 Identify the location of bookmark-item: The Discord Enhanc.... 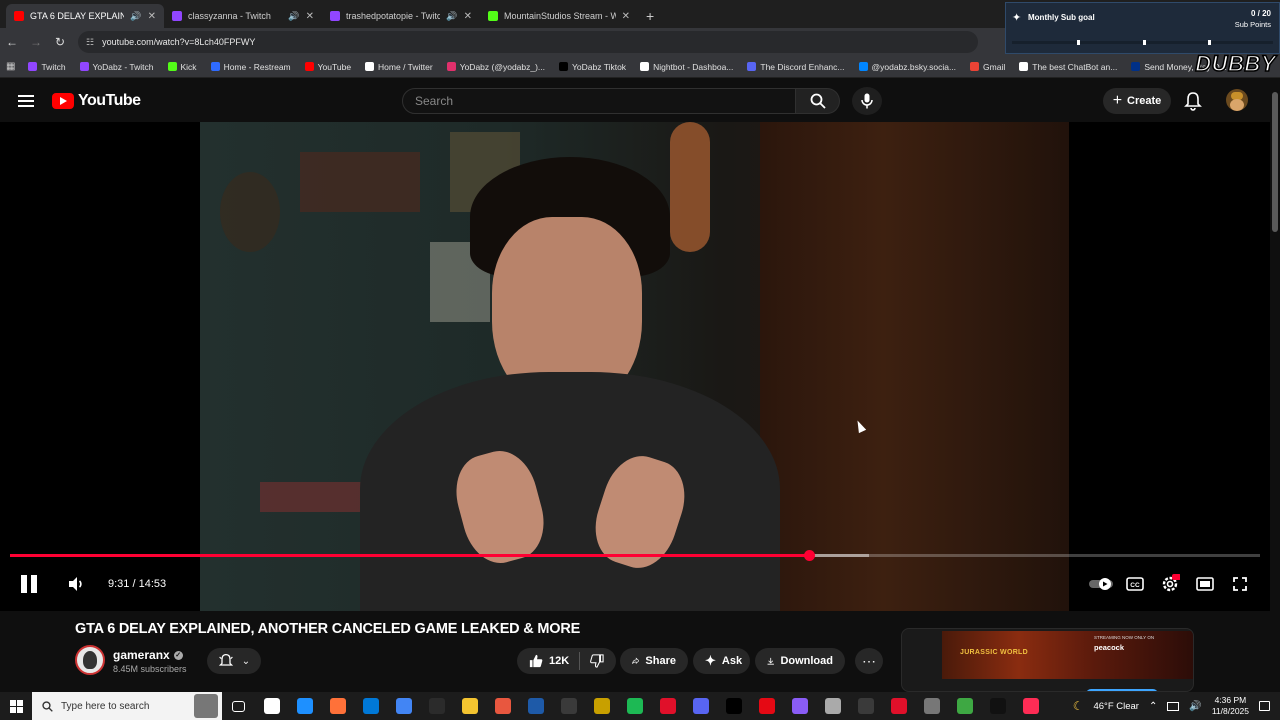
(795, 67).